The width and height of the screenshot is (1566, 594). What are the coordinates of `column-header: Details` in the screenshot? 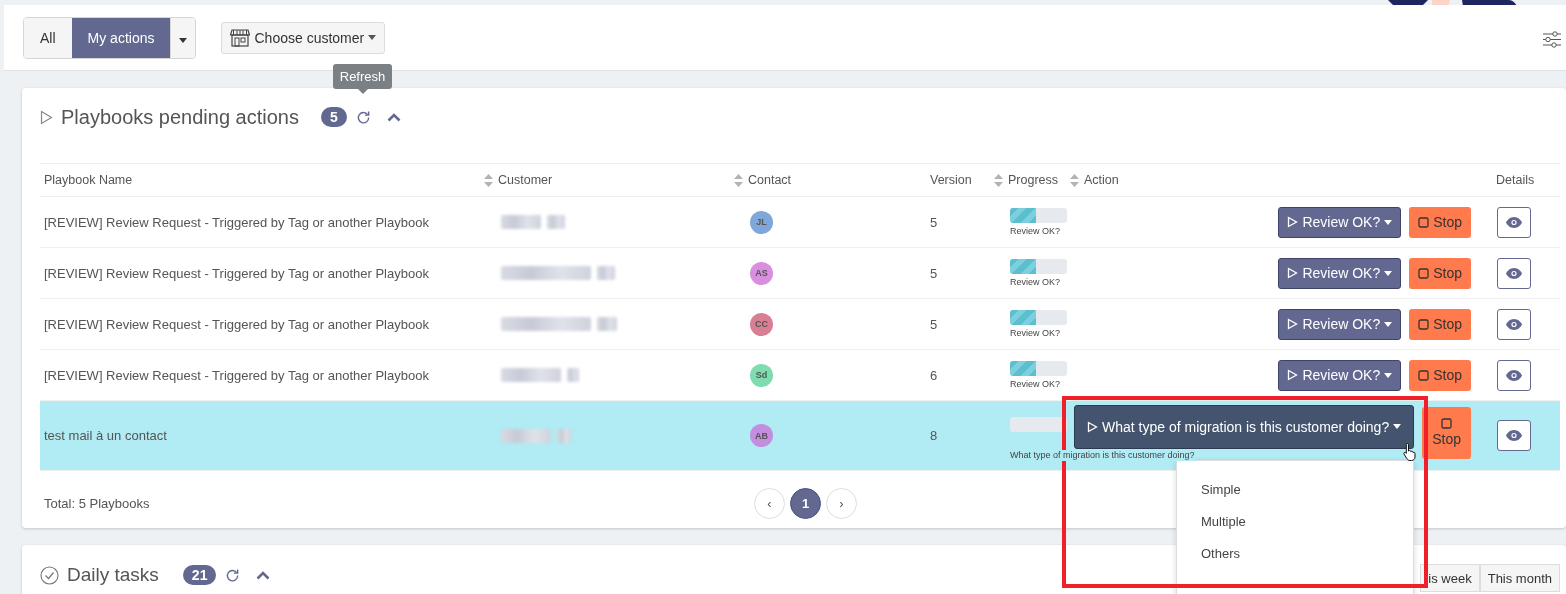 It's located at (1515, 180).